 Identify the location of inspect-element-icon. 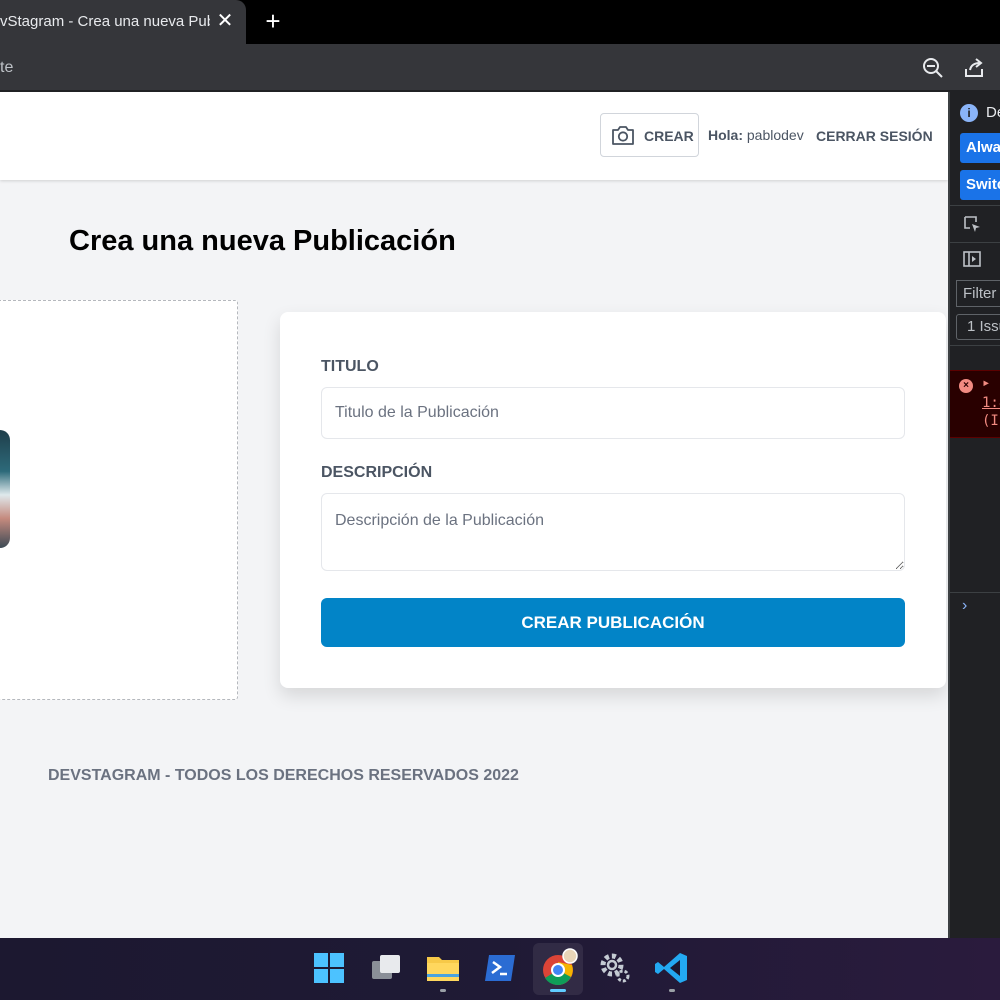
(972, 224).